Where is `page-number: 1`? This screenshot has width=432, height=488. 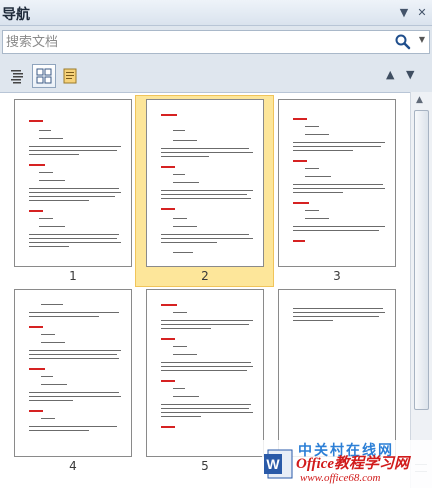
page-number: 1 is located at coordinates (73, 276).